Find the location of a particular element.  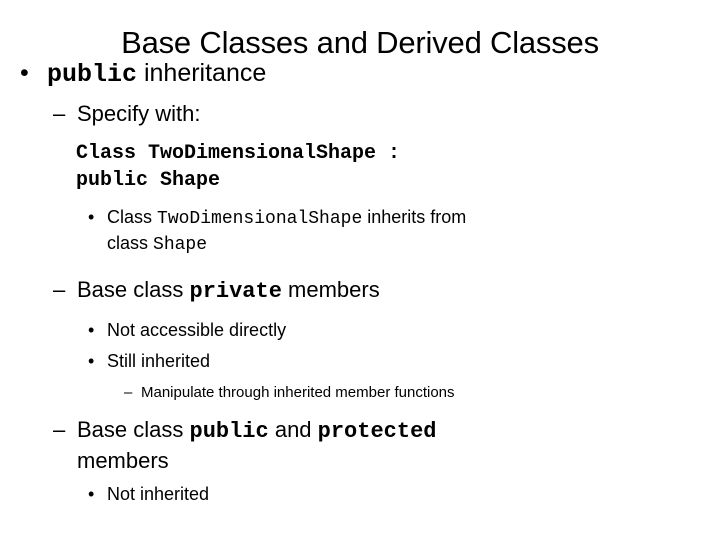

inherits-line2: class Shape is located at coordinates (413, 244).